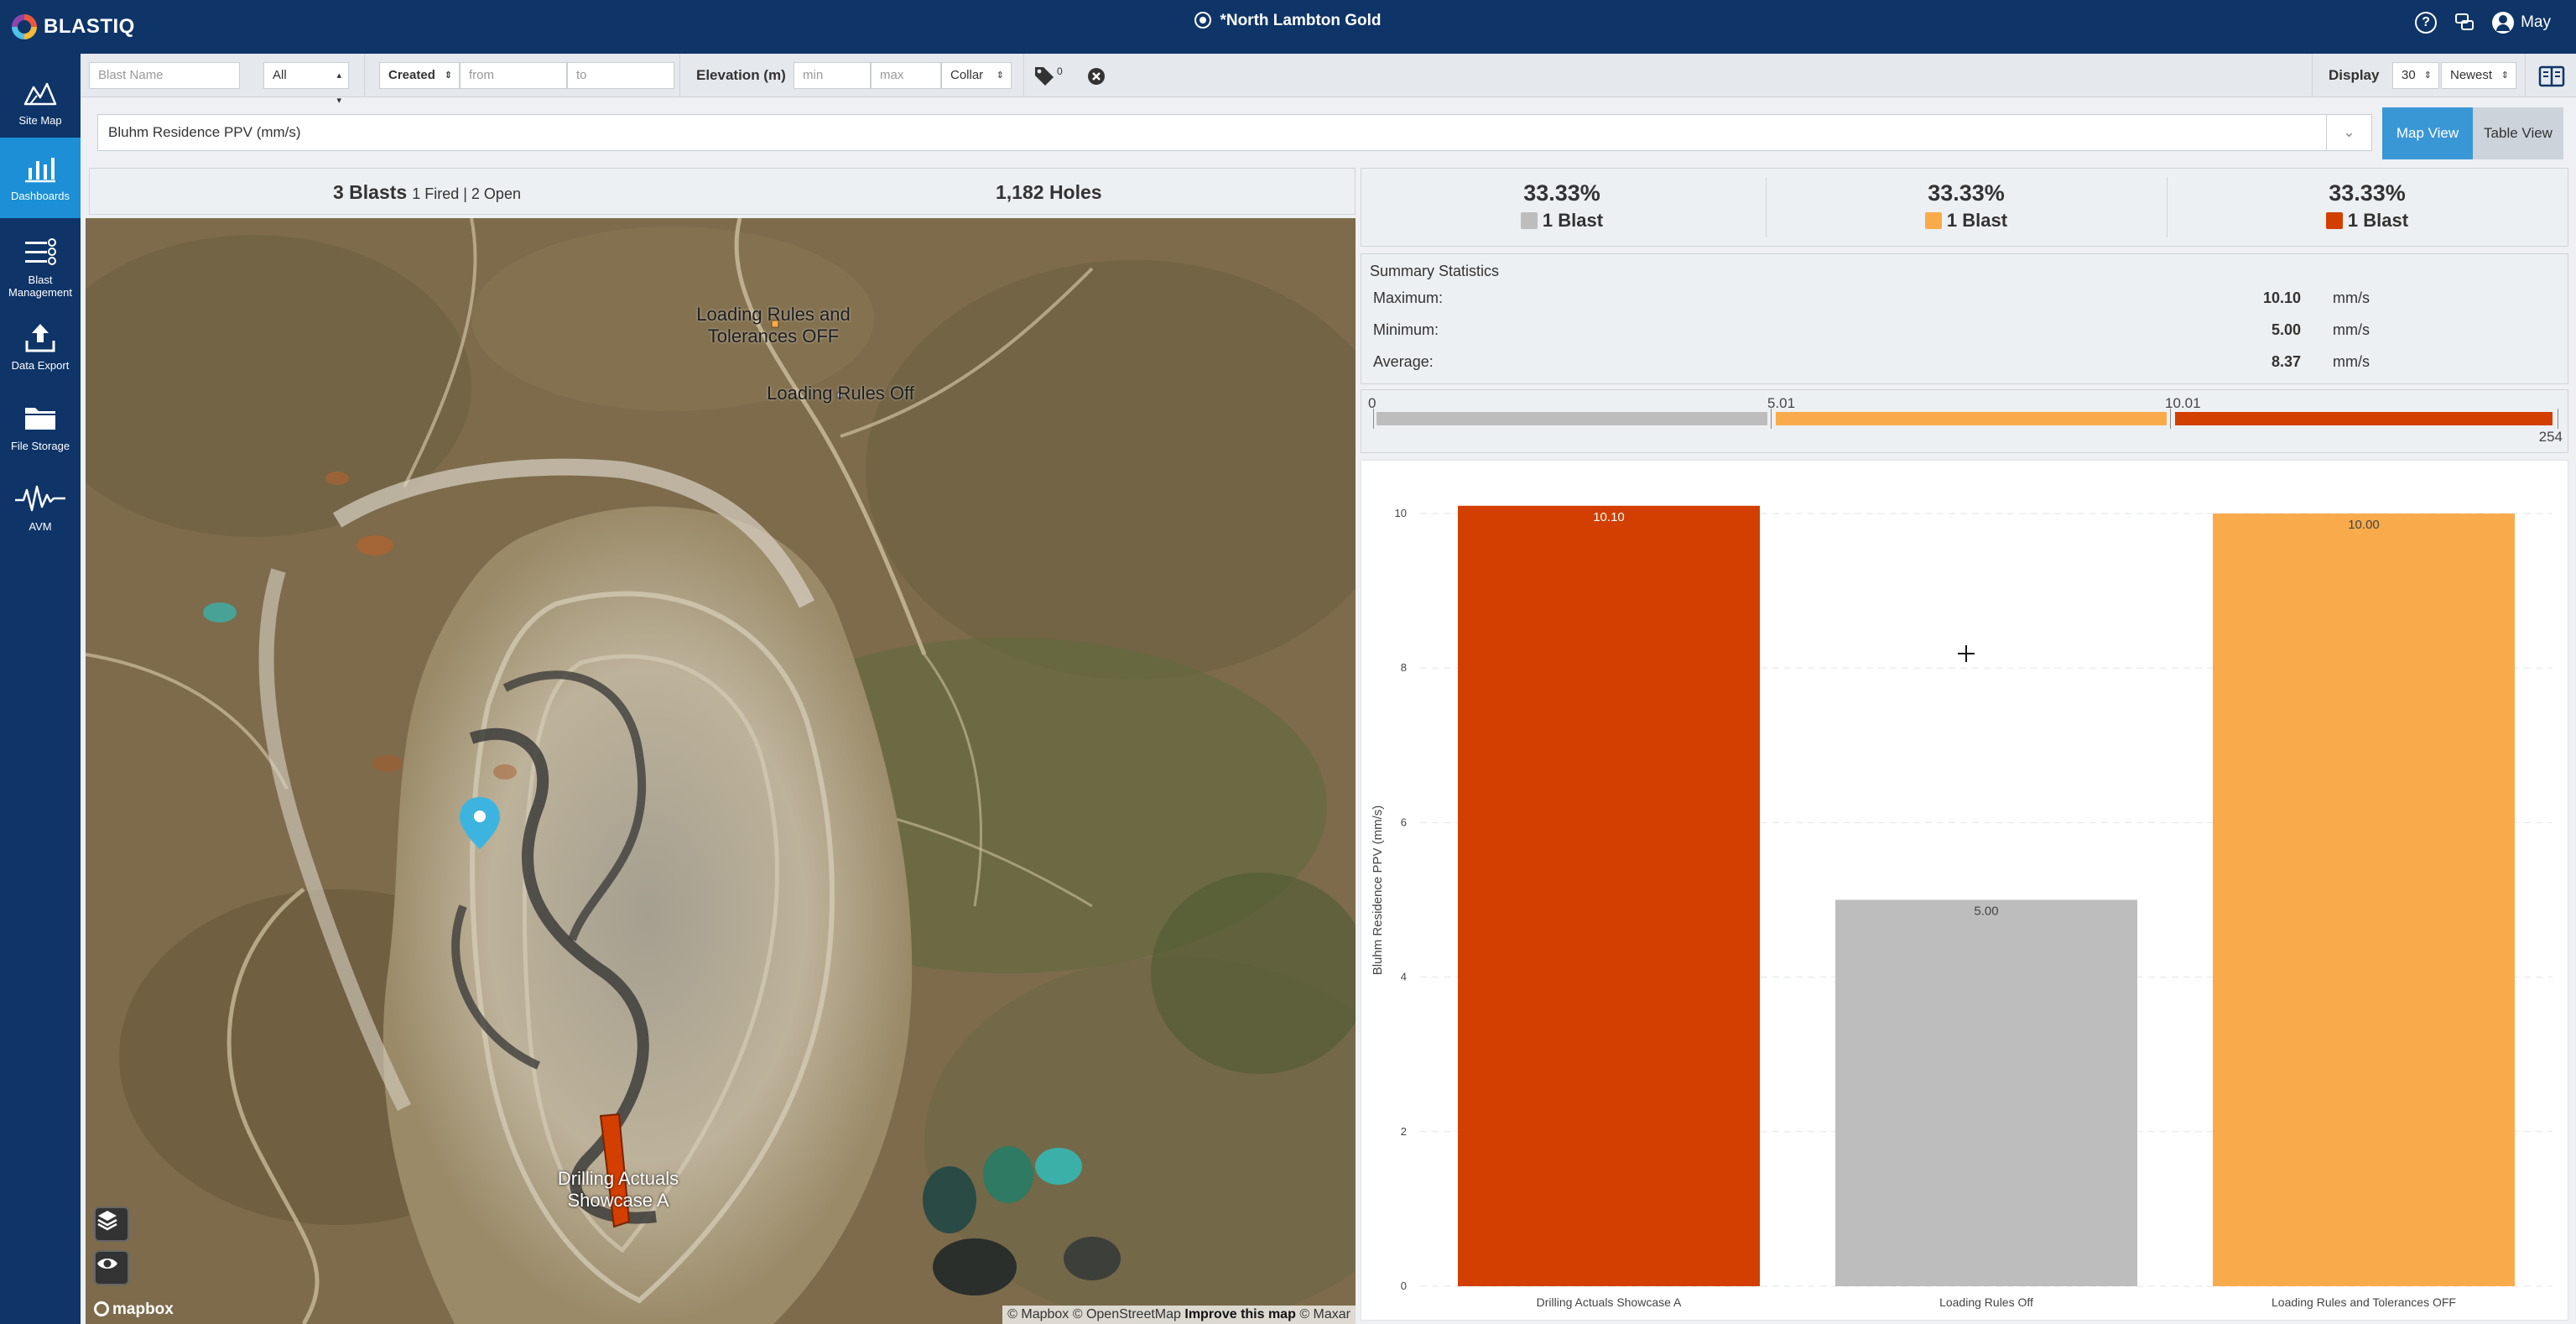 The image size is (2576, 1324). I want to click on summary-statistics-title: Summary Statistics, so click(1435, 271).